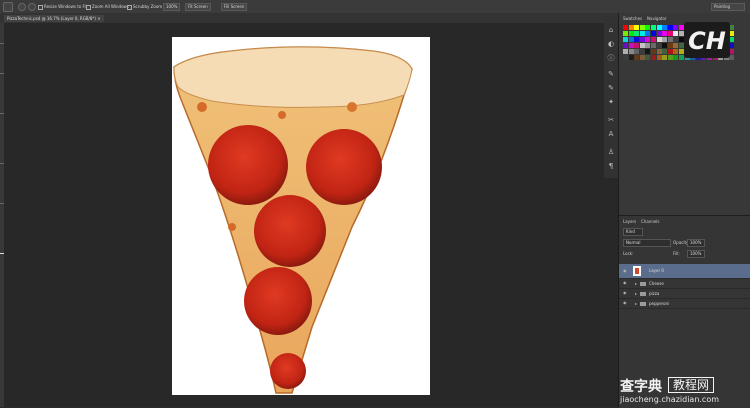 This screenshot has height=408, width=750. I want to click on clone-source-icon: ✦, so click(611, 102).